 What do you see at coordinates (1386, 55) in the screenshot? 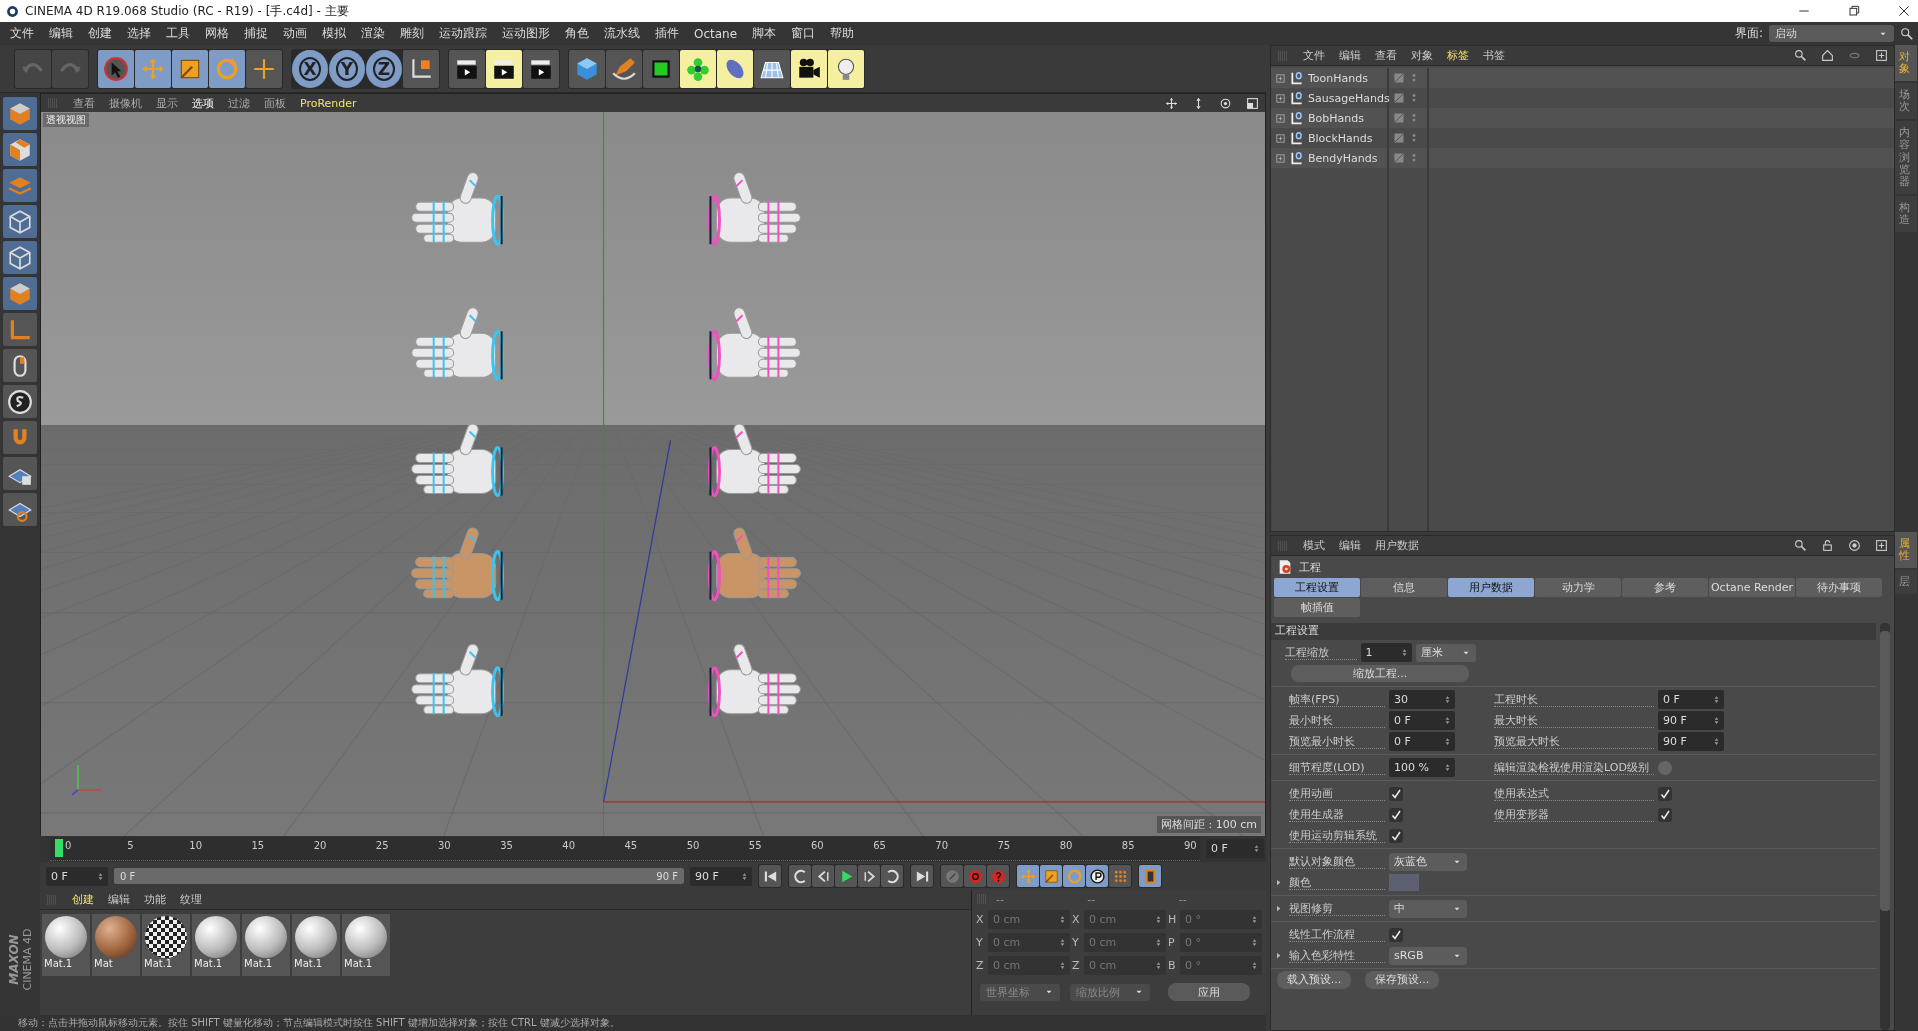
I see `menu-item: 查看` at bounding box center [1386, 55].